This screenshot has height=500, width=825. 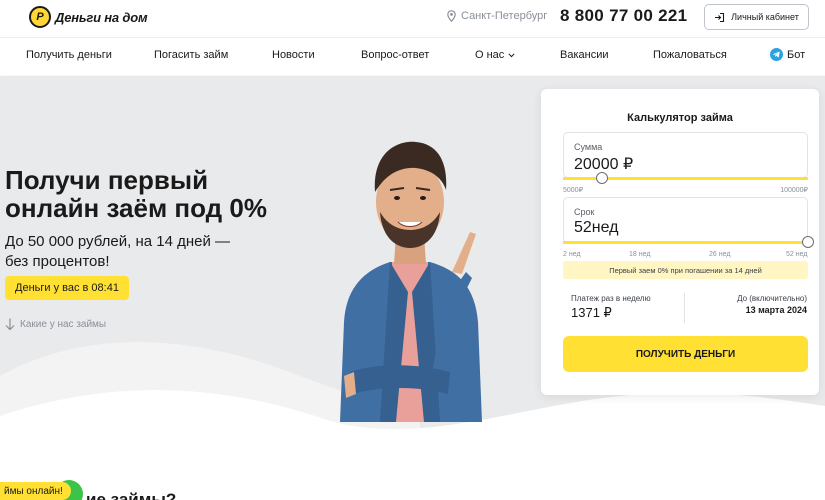 What do you see at coordinates (40, 17) in the screenshot?
I see `logo-mark-icon: Р` at bounding box center [40, 17].